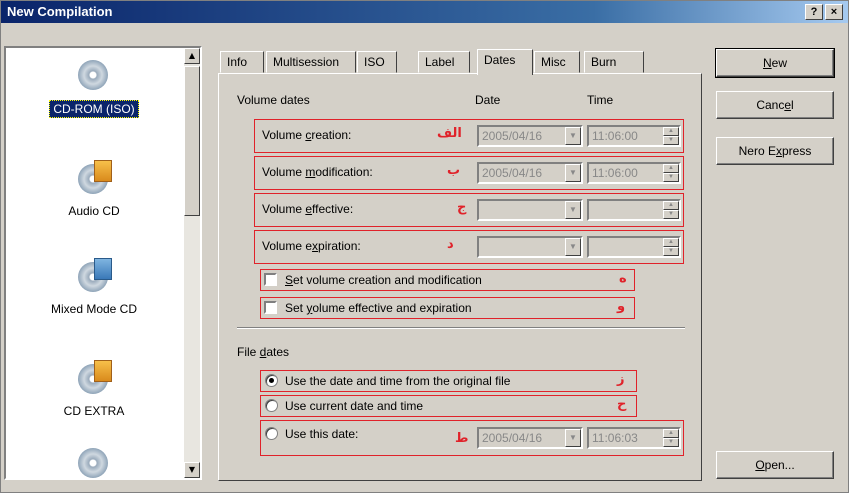  Describe the element at coordinates (242, 62) in the screenshot. I see `tab-info: Info` at that location.